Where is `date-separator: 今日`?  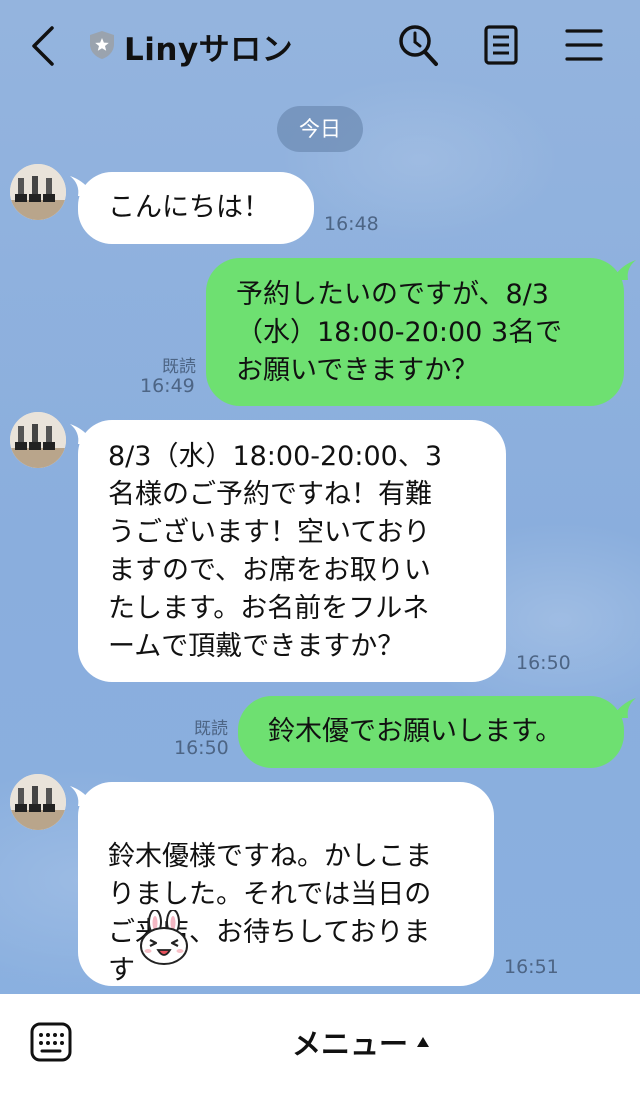
date-separator: 今日 is located at coordinates (320, 129).